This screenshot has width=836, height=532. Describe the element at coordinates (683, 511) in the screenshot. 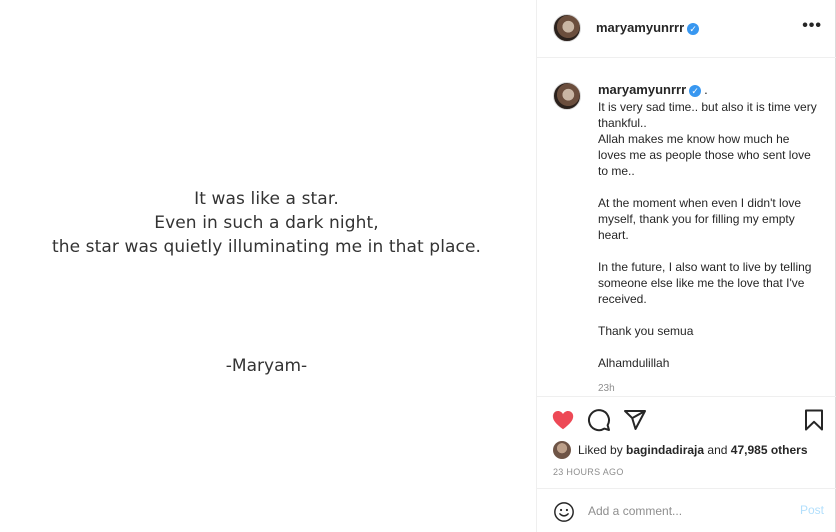

I see `comment-input` at that location.